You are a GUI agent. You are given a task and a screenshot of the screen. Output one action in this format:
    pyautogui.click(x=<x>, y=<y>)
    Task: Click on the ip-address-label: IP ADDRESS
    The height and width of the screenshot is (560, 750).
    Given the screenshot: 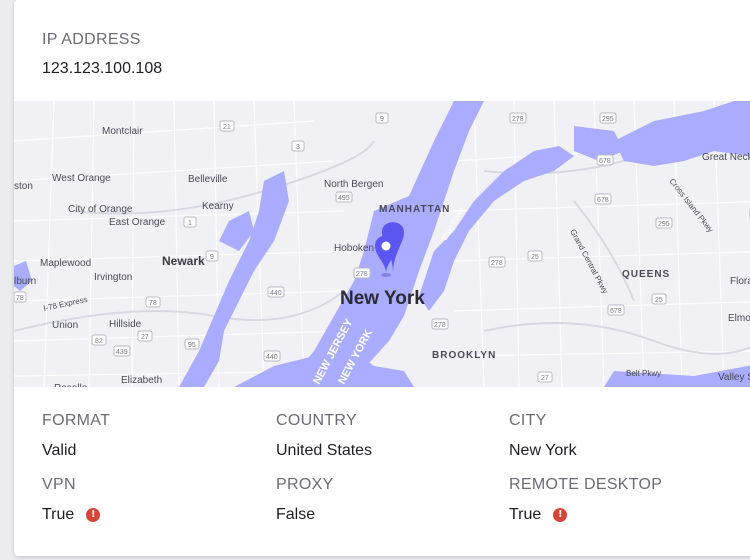 What is the action you would take?
    pyautogui.click(x=91, y=39)
    